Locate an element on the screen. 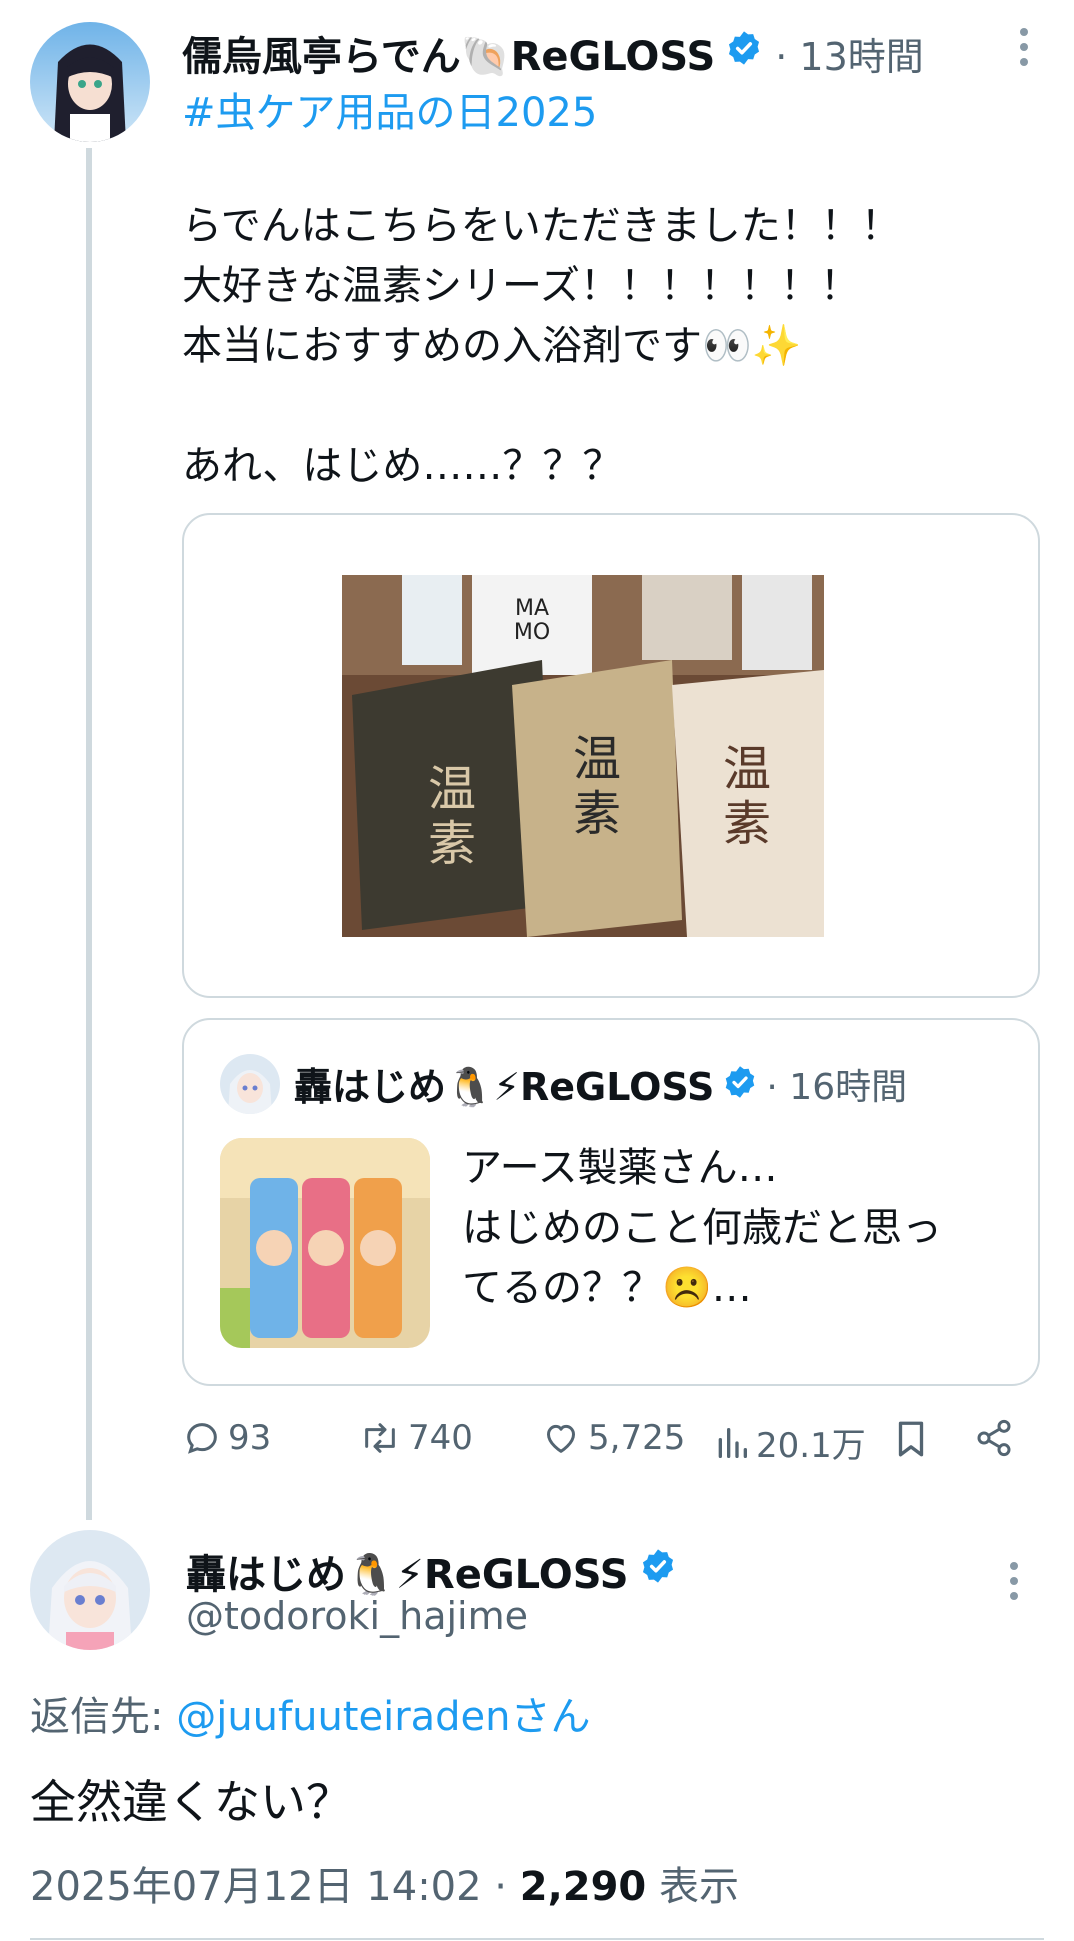  product-photo: MA MO 温 素 温 素 温 素 is located at coordinates (583, 756).